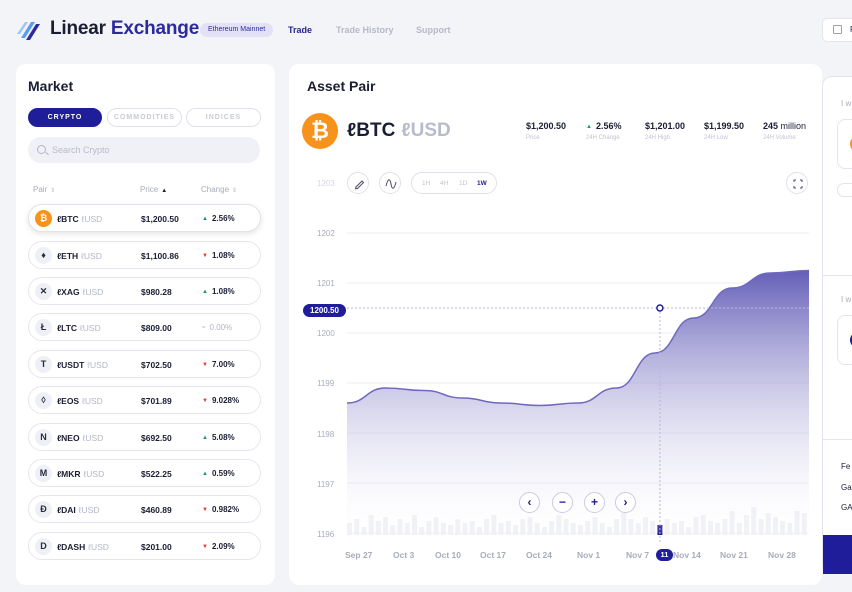  I want to click on pair-change-value: 0.982%, so click(225, 509).